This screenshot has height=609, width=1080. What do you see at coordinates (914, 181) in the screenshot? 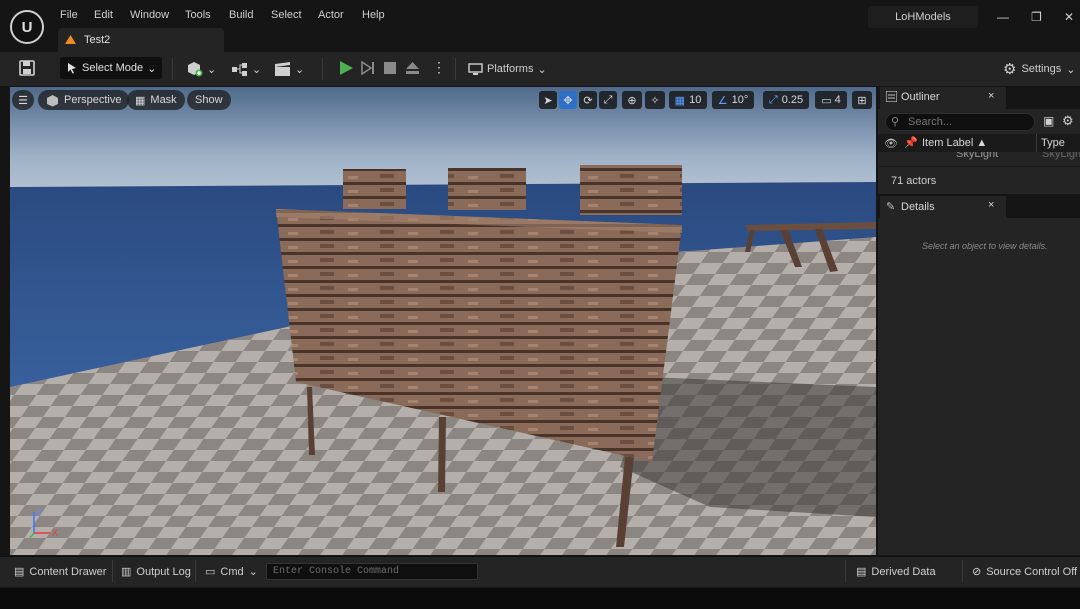
I see `actor-count: 71 actors` at bounding box center [914, 181].